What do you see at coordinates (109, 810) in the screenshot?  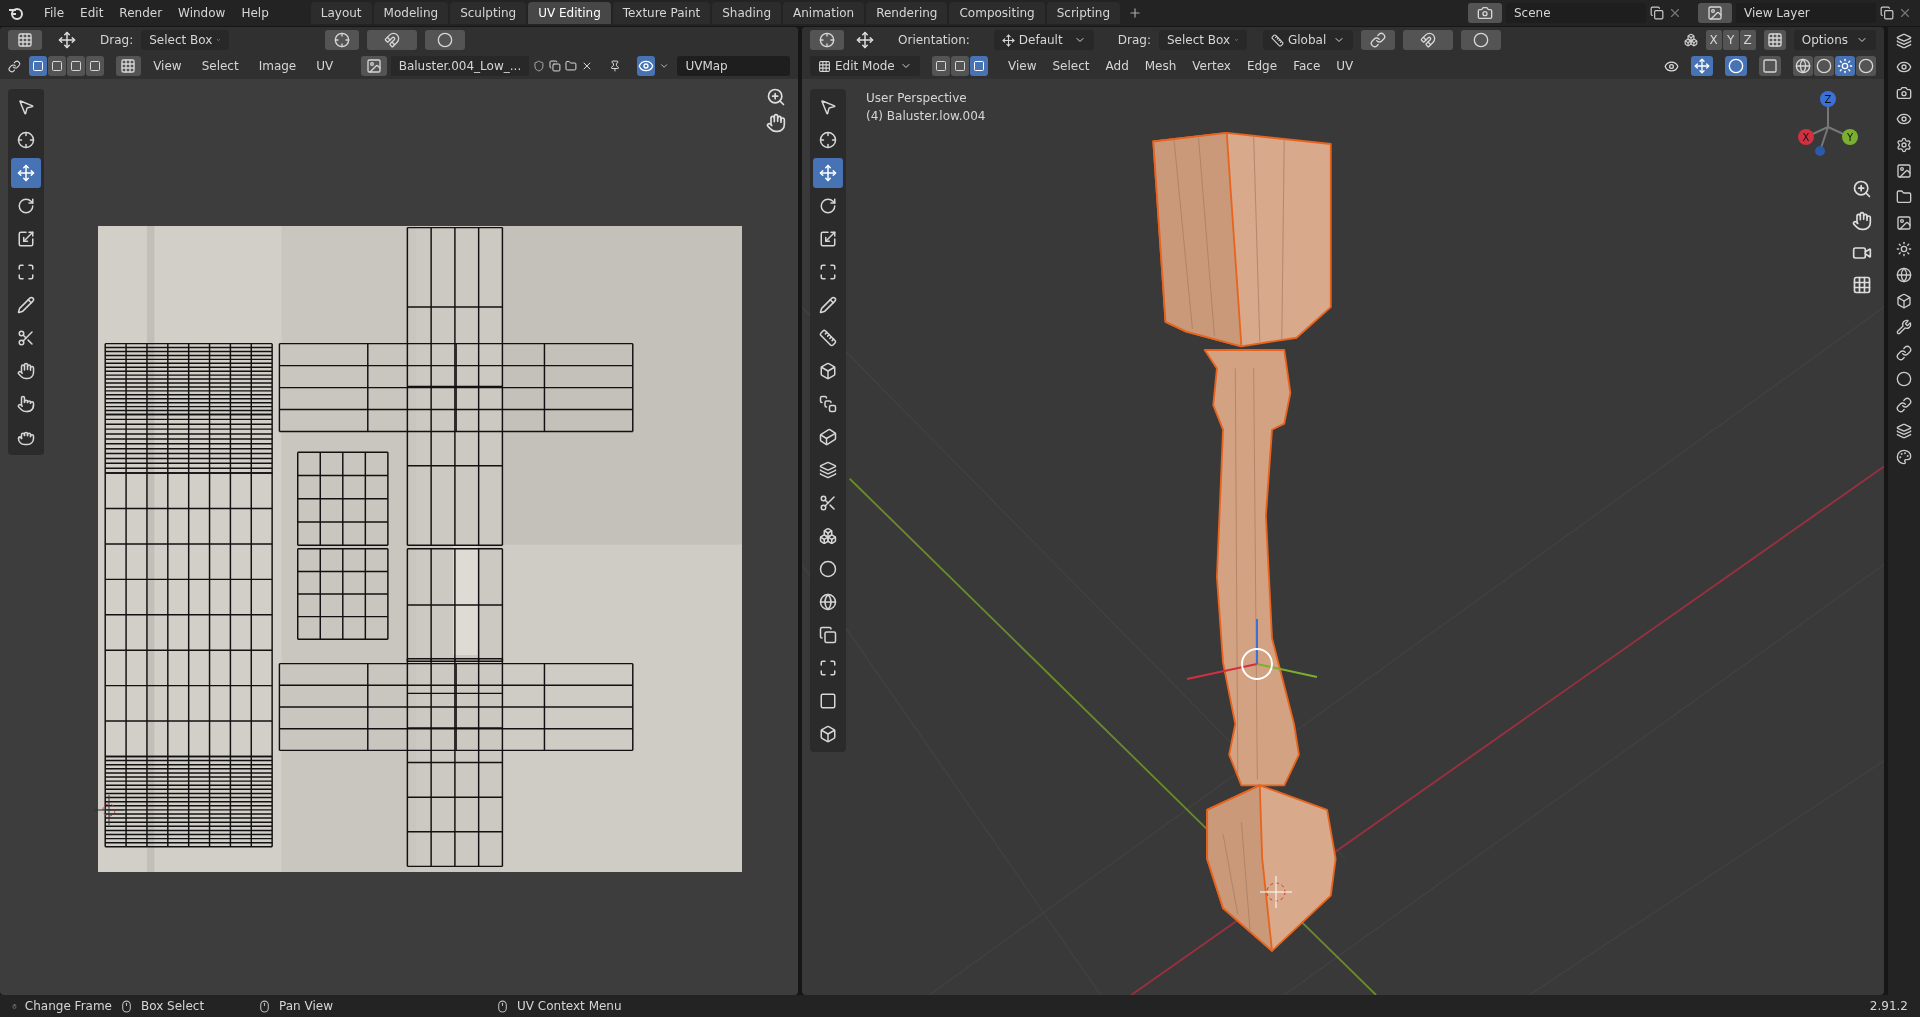 I see `uv-cursor-icon` at bounding box center [109, 810].